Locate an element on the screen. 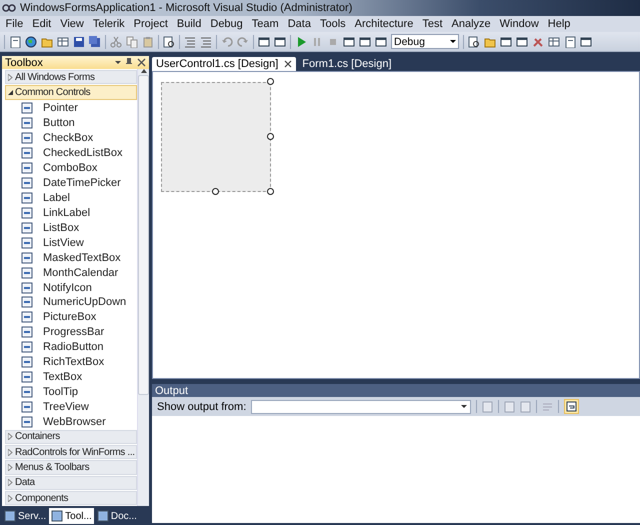  menu-item: Architecture is located at coordinates (384, 24).